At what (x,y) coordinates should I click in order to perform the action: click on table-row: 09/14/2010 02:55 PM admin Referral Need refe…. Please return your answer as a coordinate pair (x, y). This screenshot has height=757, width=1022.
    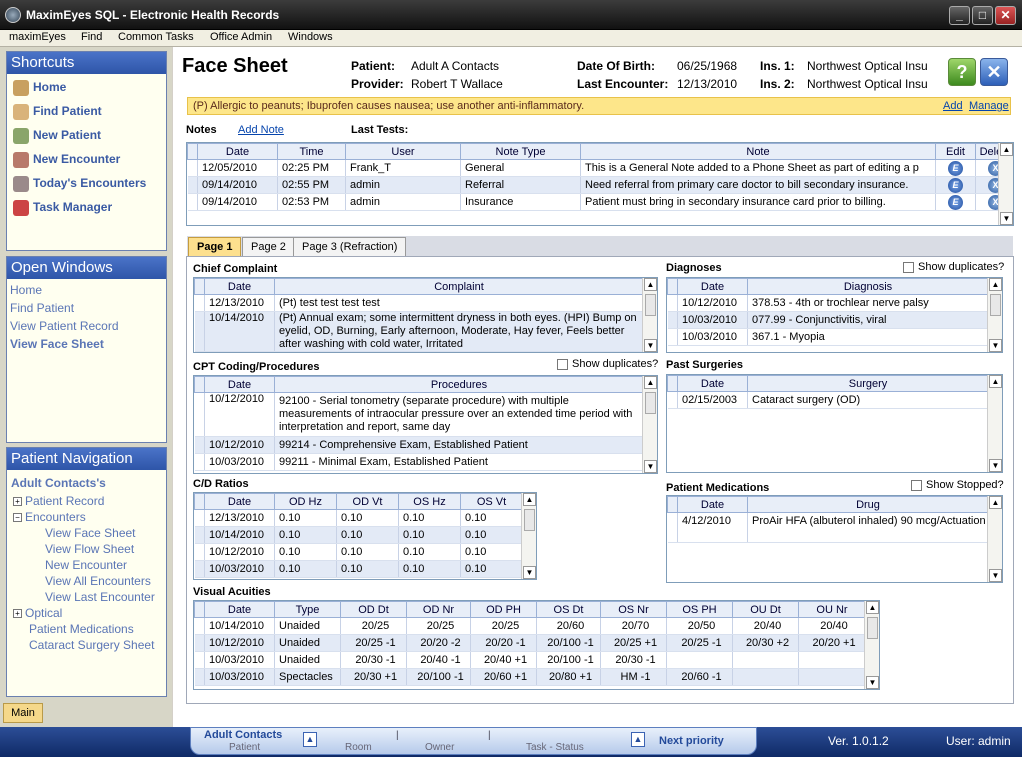
    Looking at the image, I should click on (600, 185).